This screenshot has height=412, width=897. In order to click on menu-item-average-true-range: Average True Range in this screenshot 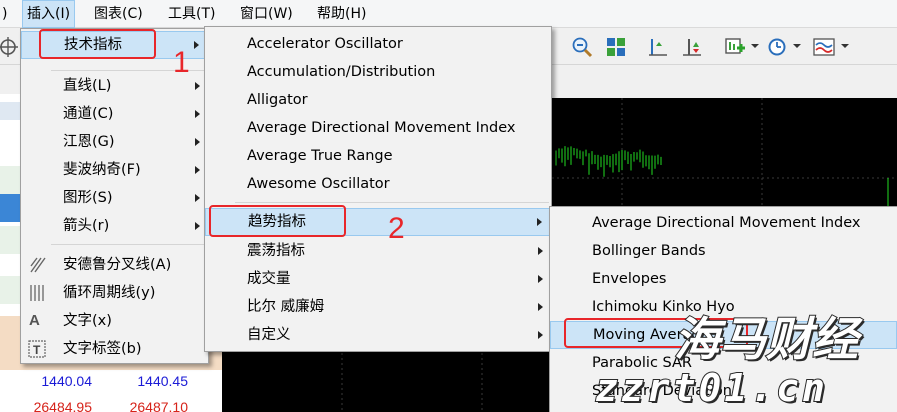, I will do `click(378, 156)`.